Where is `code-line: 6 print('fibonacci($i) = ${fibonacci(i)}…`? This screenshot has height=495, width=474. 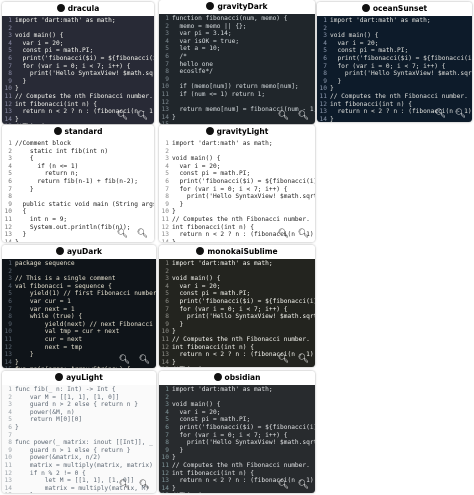
code-line: 6 print('fibonacci($i) = ${fibonacci(i)}… is located at coordinates (394, 59).